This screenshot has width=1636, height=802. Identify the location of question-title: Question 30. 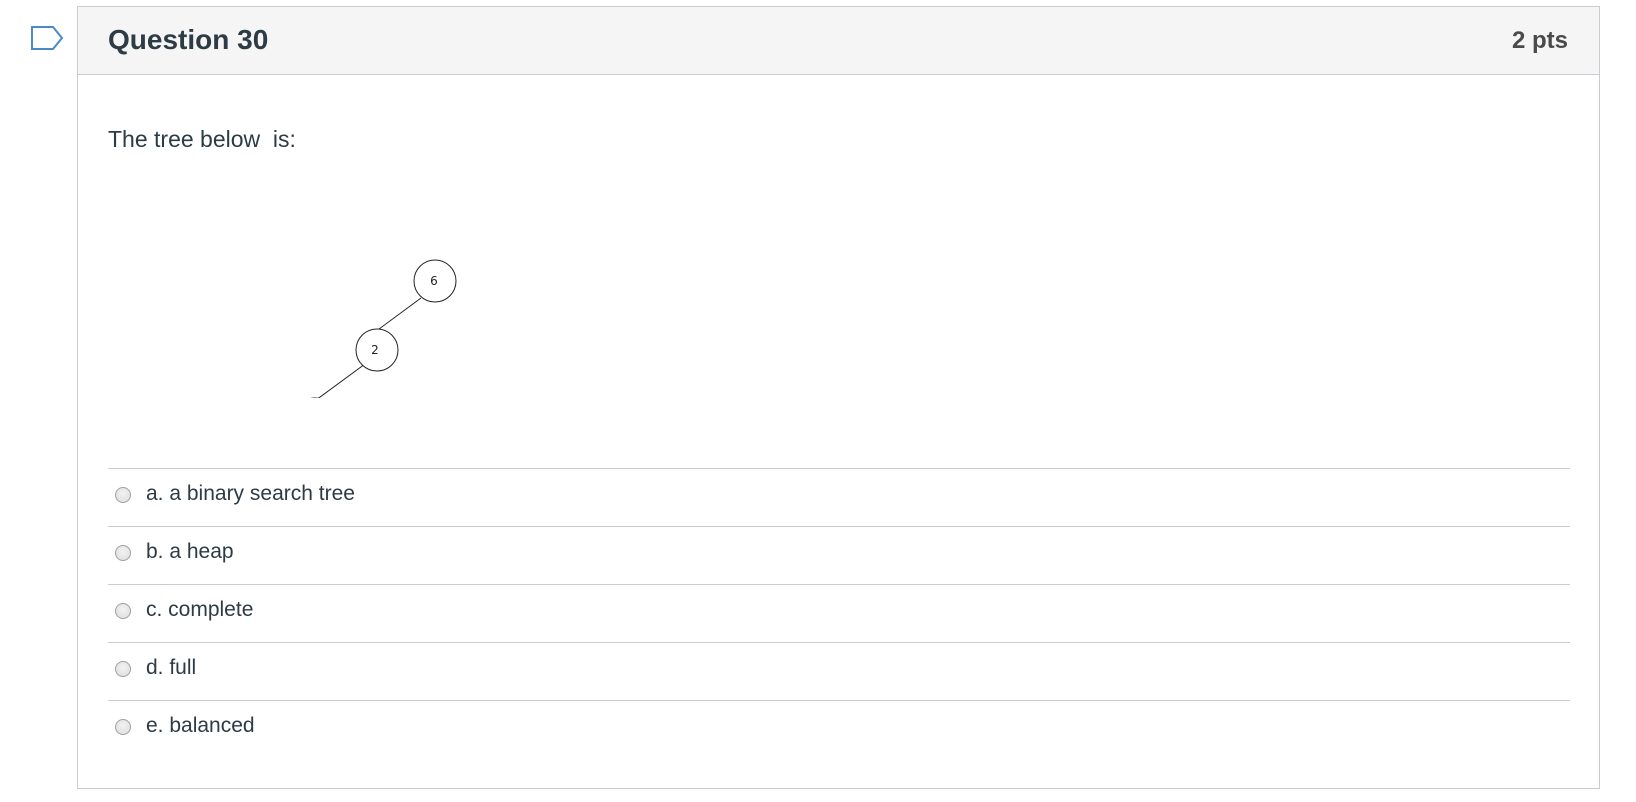
(188, 39).